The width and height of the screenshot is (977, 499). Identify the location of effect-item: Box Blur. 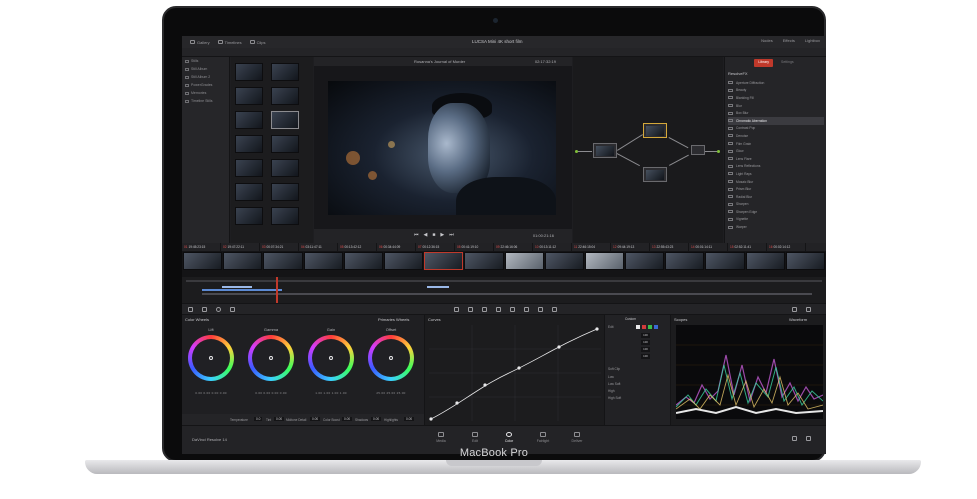
(776, 113).